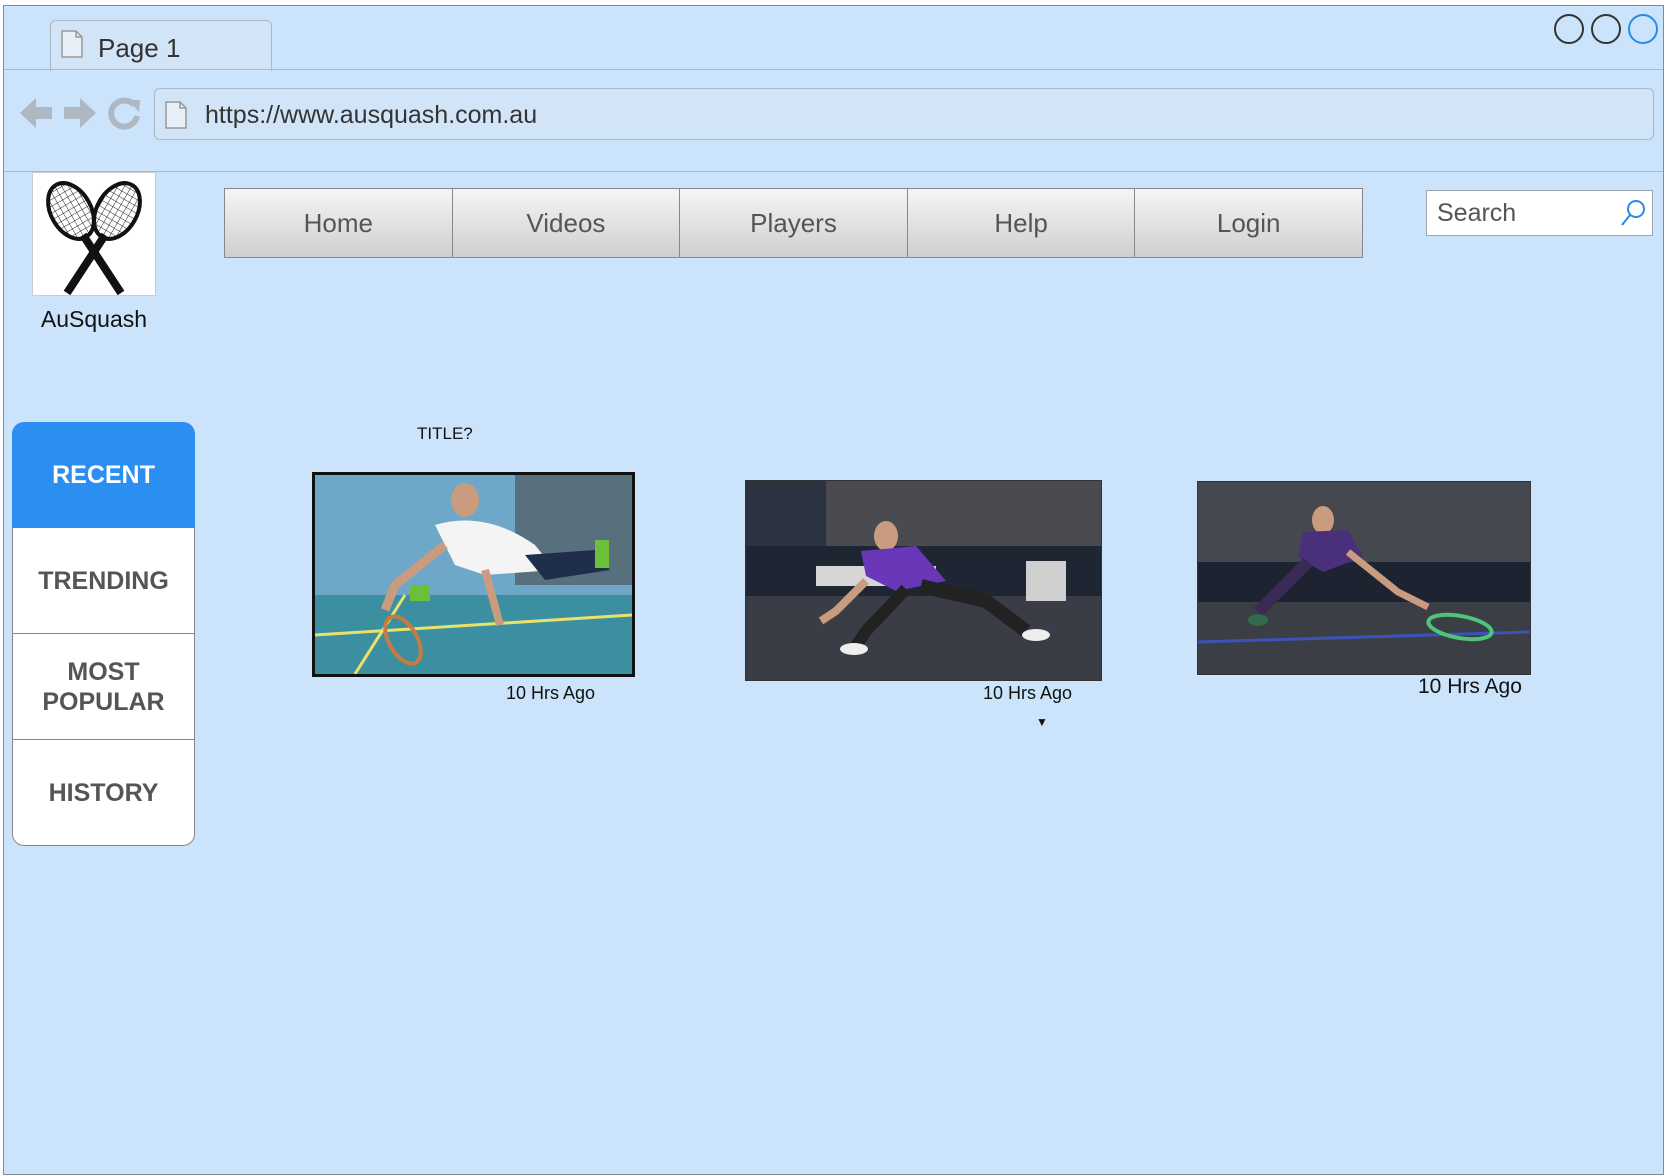 The width and height of the screenshot is (1668, 1175). I want to click on url-text: https://www.ausquash.com.au, so click(371, 115).